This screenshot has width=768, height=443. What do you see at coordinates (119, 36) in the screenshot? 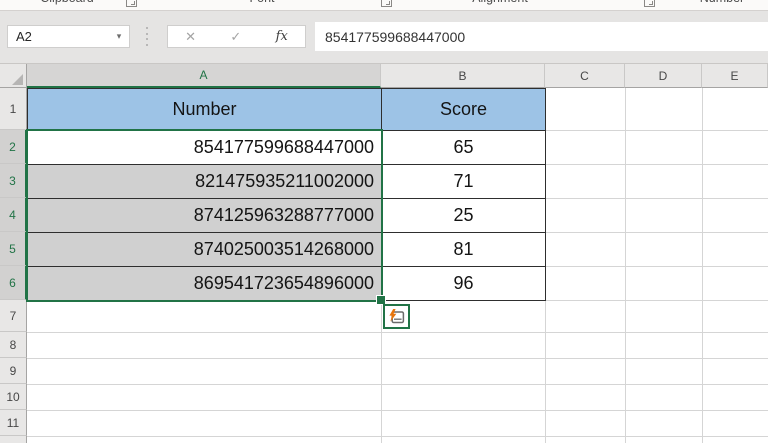
I see `name-box-dropdown-icon: ▾` at bounding box center [119, 36].